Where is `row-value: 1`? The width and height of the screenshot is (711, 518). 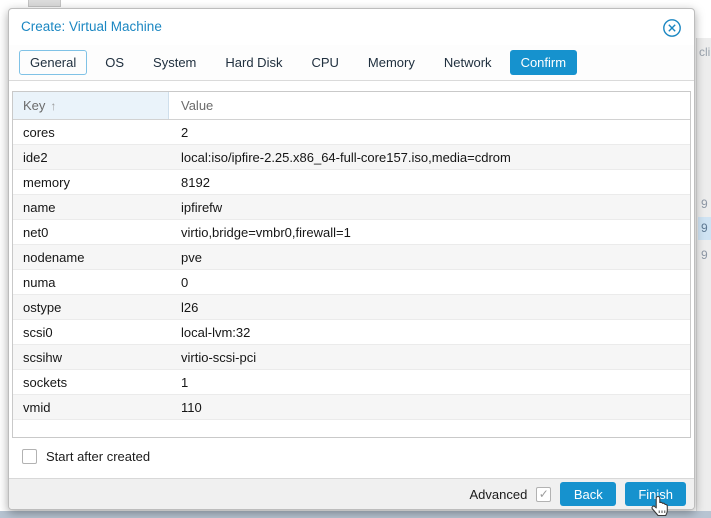 row-value: 1 is located at coordinates (185, 382).